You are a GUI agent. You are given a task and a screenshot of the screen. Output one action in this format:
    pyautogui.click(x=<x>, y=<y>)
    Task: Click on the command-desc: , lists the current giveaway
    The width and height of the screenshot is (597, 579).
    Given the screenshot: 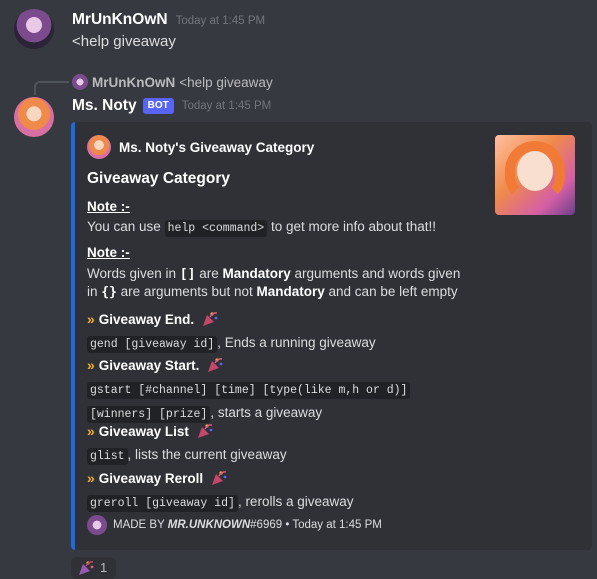 What is the action you would take?
    pyautogui.click(x=207, y=454)
    